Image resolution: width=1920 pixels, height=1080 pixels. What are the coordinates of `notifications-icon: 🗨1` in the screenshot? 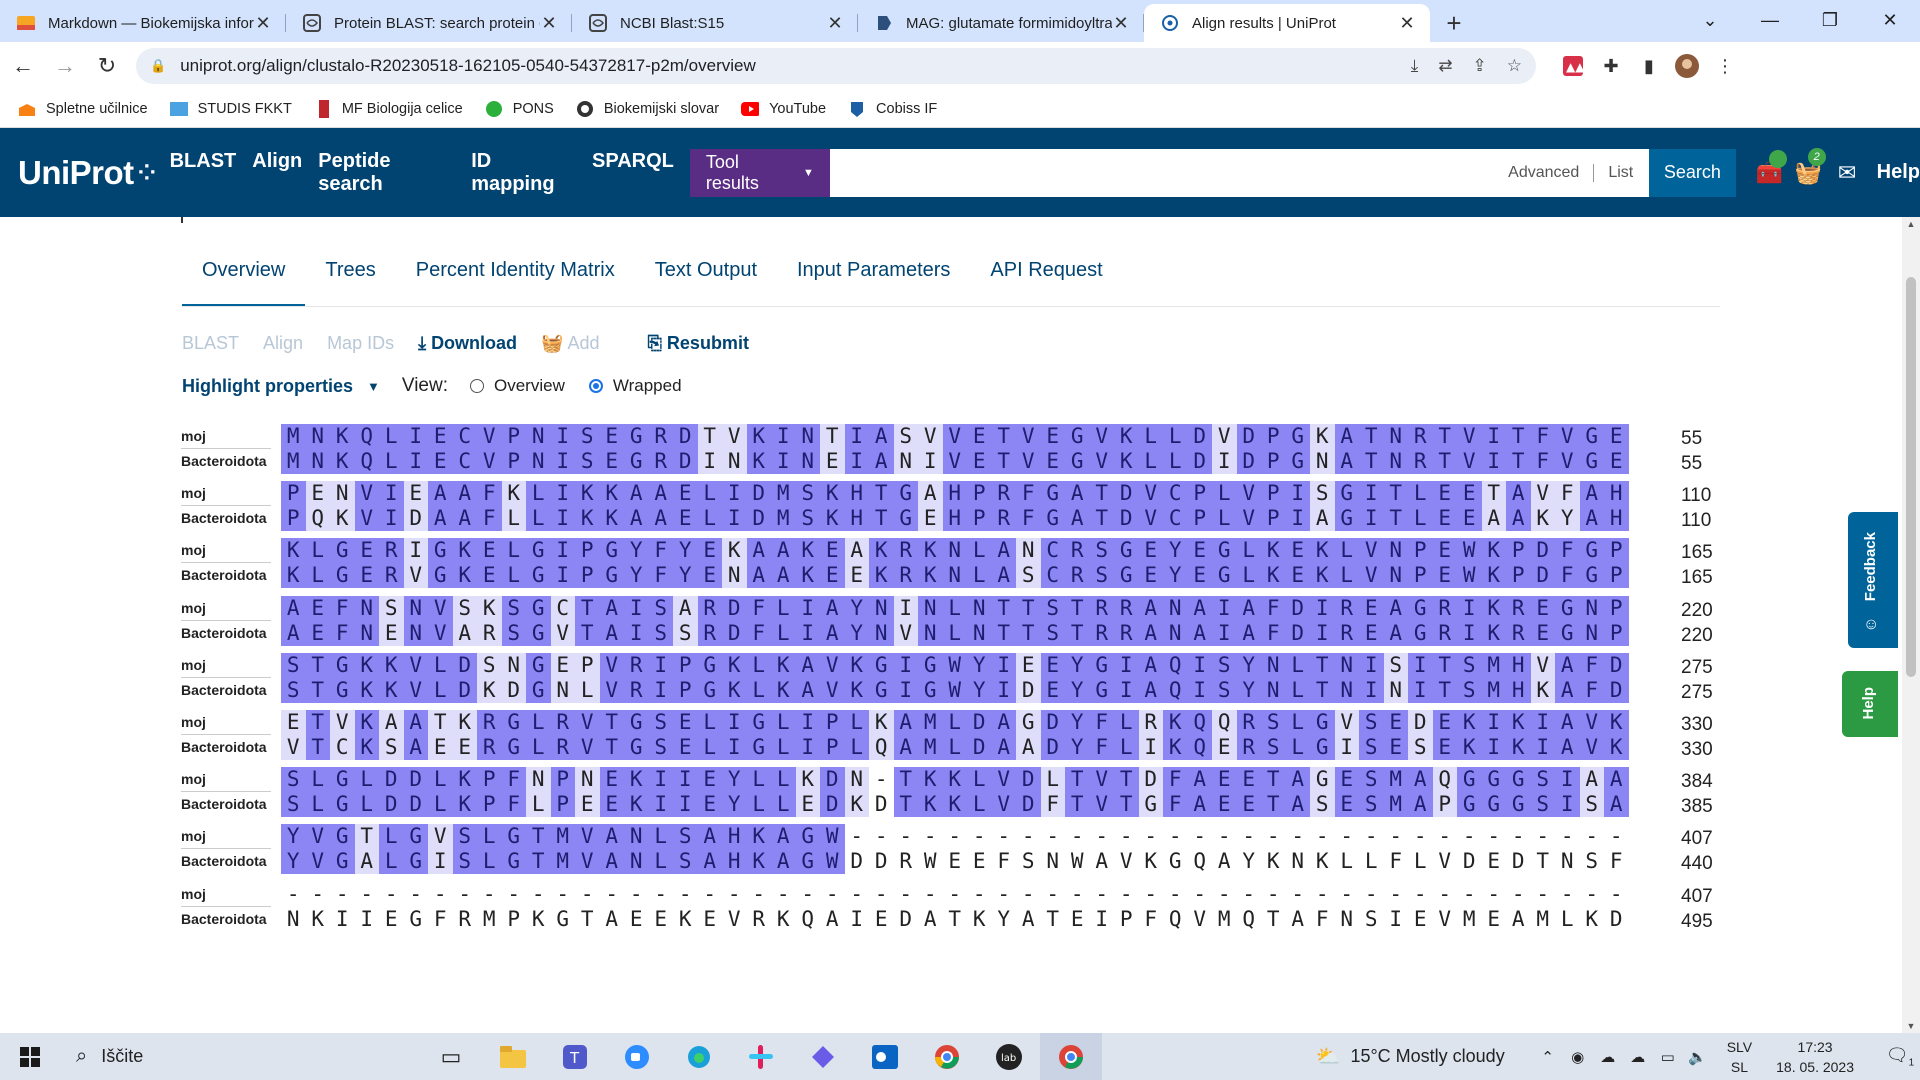 It's located at (1900, 1057).